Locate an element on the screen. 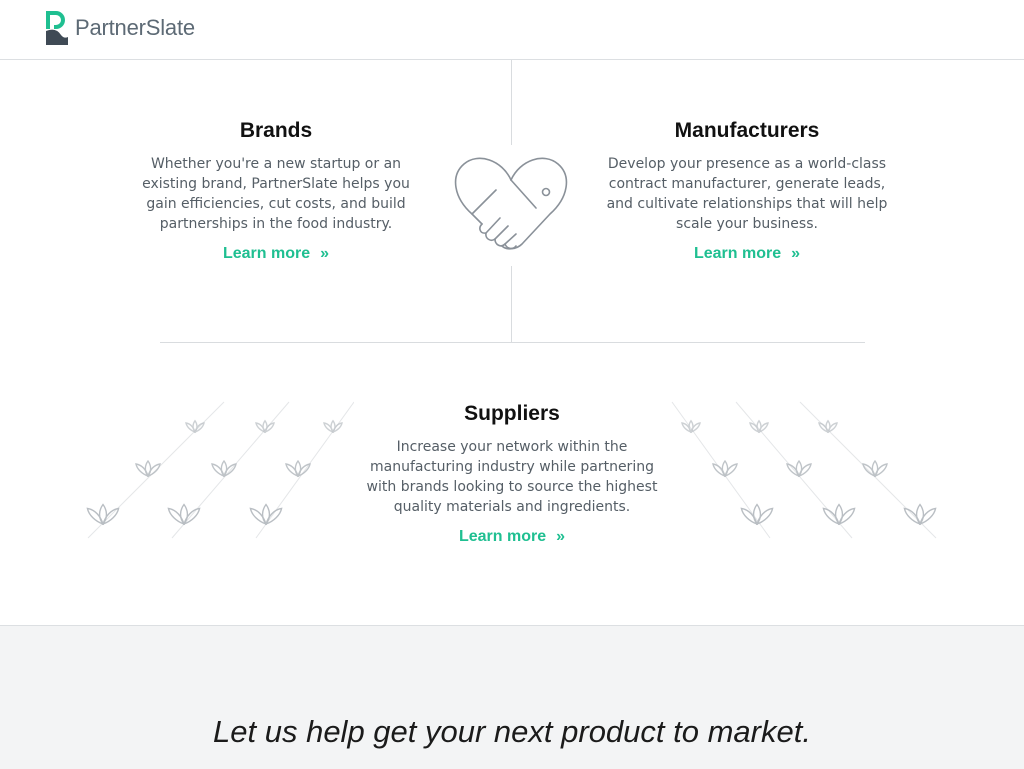 The image size is (1024, 769). manufacturers-learn-more-link: Learn more » is located at coordinates (747, 254).